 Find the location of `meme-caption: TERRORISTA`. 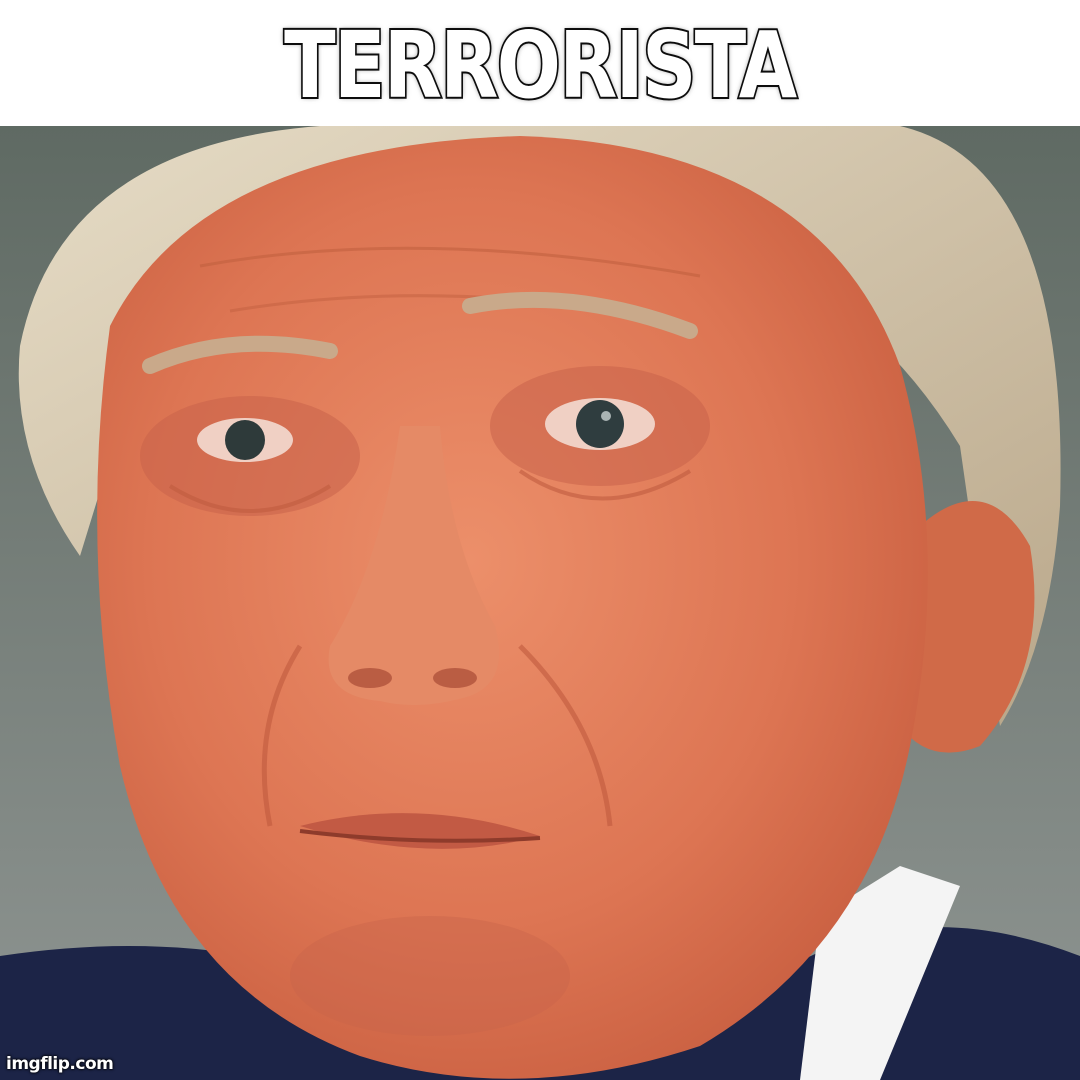

meme-caption: TERRORISTA is located at coordinates (541, 65).